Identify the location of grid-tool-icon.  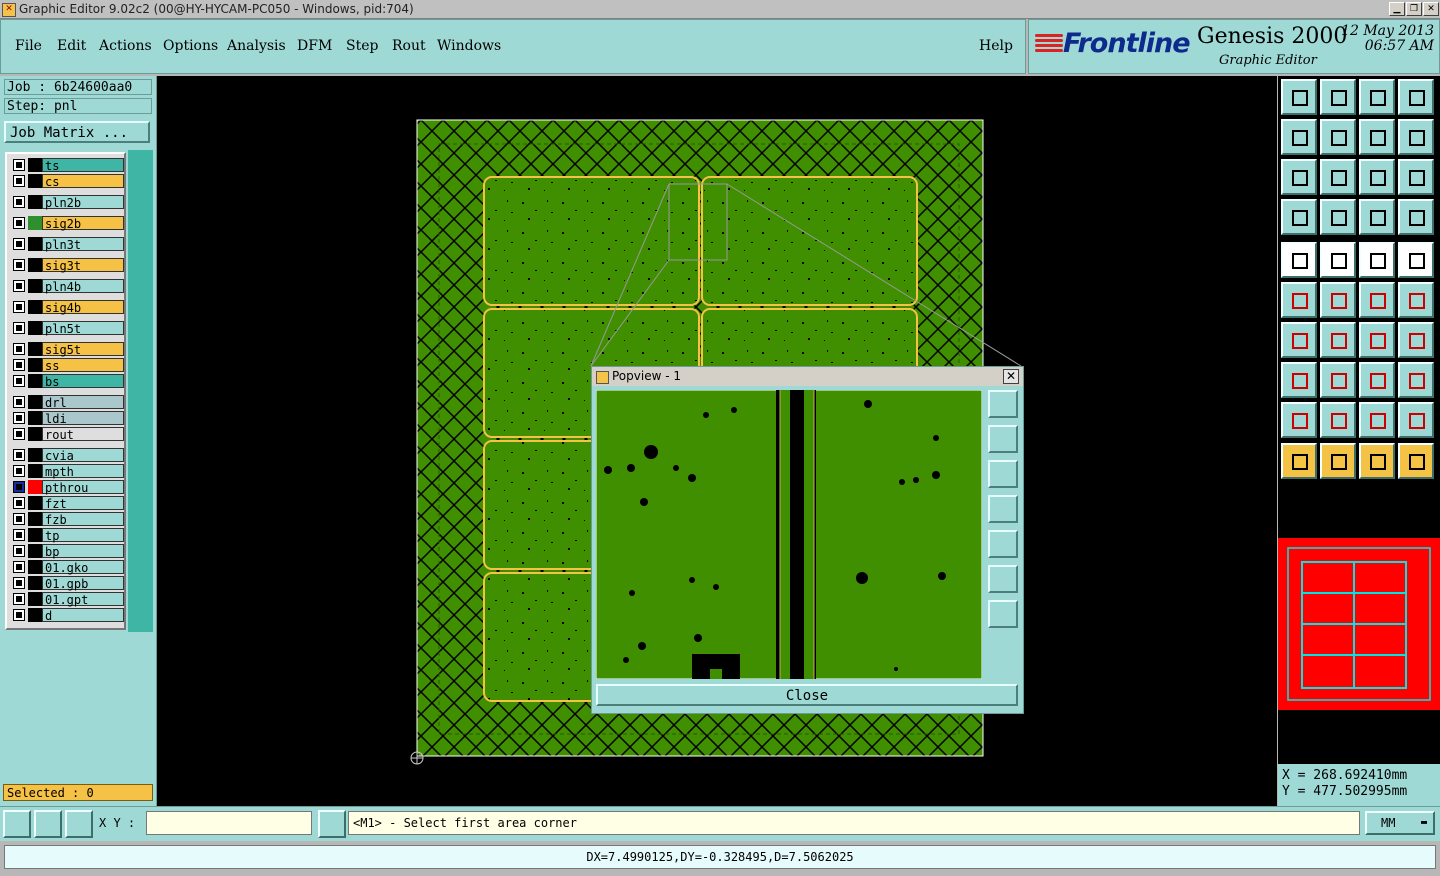
(79, 824).